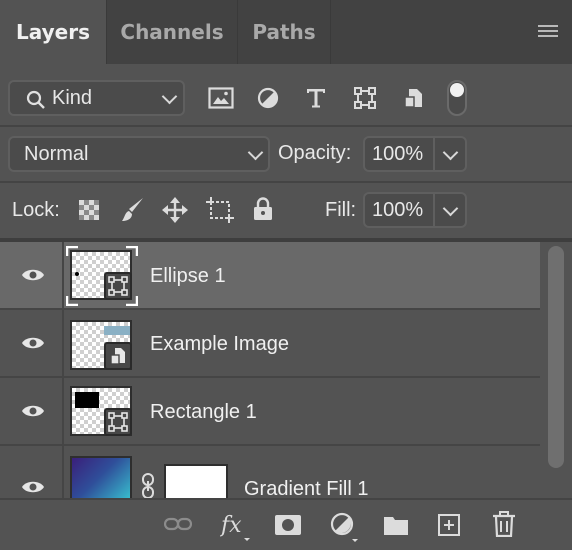 This screenshot has width=572, height=550. What do you see at coordinates (178, 524) in the screenshot?
I see `link-layers-icon` at bounding box center [178, 524].